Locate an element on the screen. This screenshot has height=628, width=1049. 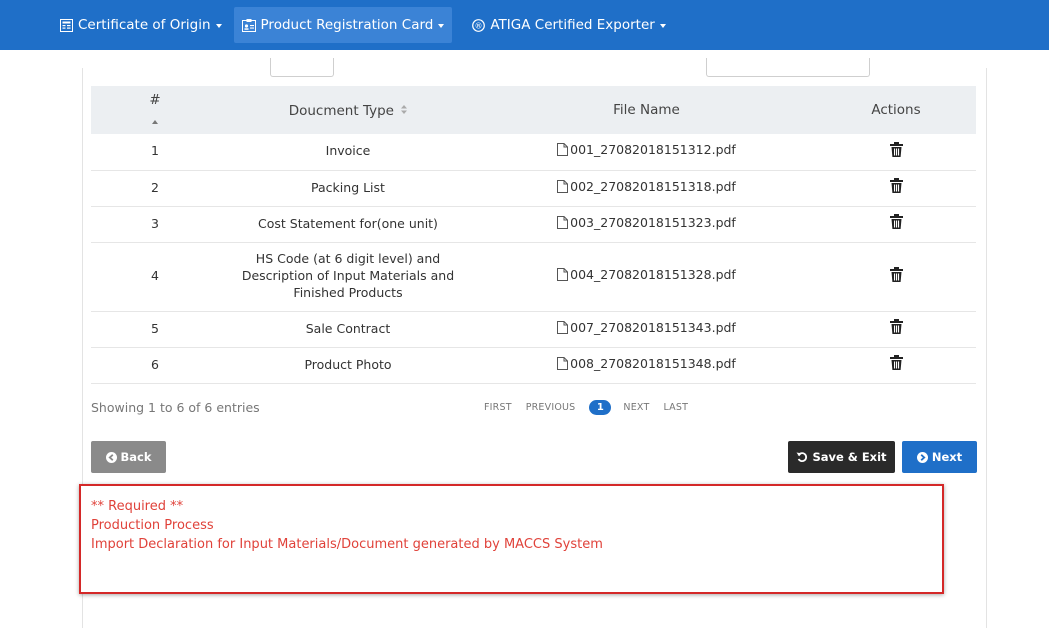
sort-icon is located at coordinates (404, 110).